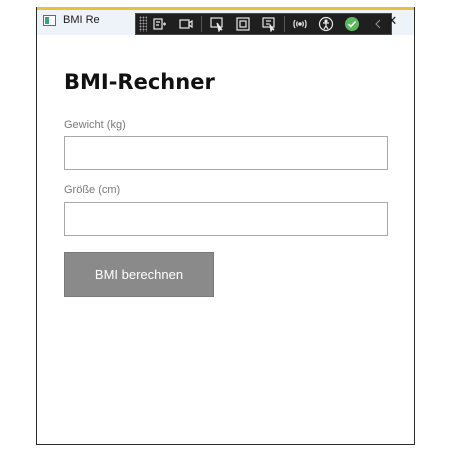 The height and width of the screenshot is (452, 452). Describe the element at coordinates (81, 20) in the screenshot. I see `window-title: BMI Re` at that location.